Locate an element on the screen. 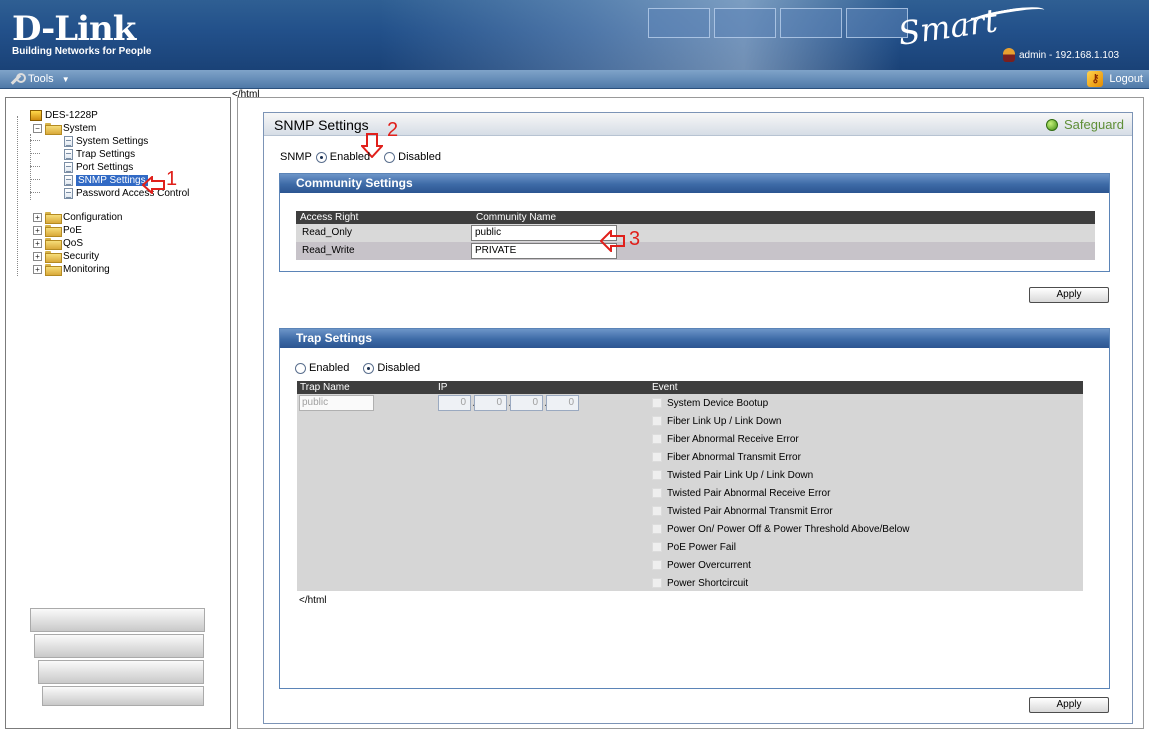 Image resolution: width=1149 pixels, height=730 pixels. wrench-icon is located at coordinates (17, 79).